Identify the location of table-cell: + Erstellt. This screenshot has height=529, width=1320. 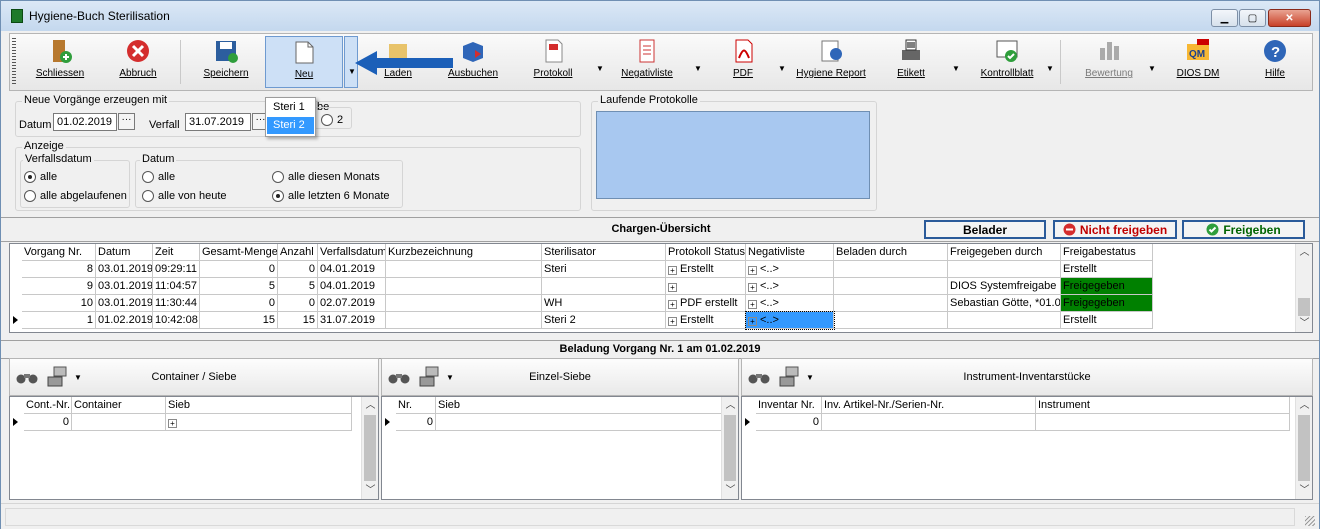
(706, 320).